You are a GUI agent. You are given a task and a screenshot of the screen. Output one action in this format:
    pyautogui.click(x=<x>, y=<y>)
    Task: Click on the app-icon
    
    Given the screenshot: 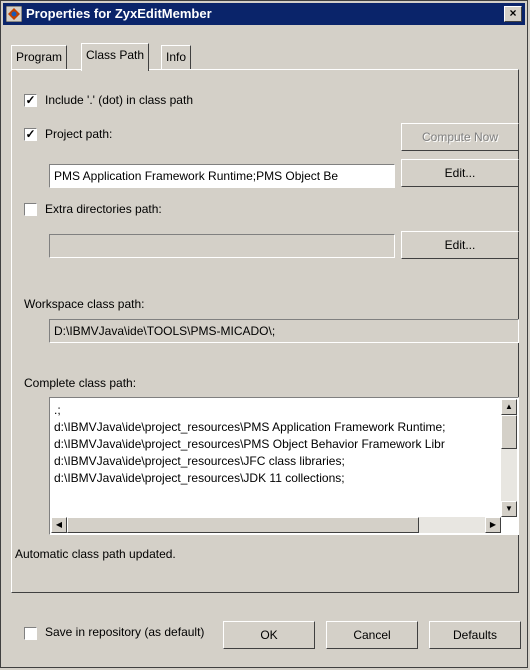 What is the action you would take?
    pyautogui.click(x=14, y=14)
    